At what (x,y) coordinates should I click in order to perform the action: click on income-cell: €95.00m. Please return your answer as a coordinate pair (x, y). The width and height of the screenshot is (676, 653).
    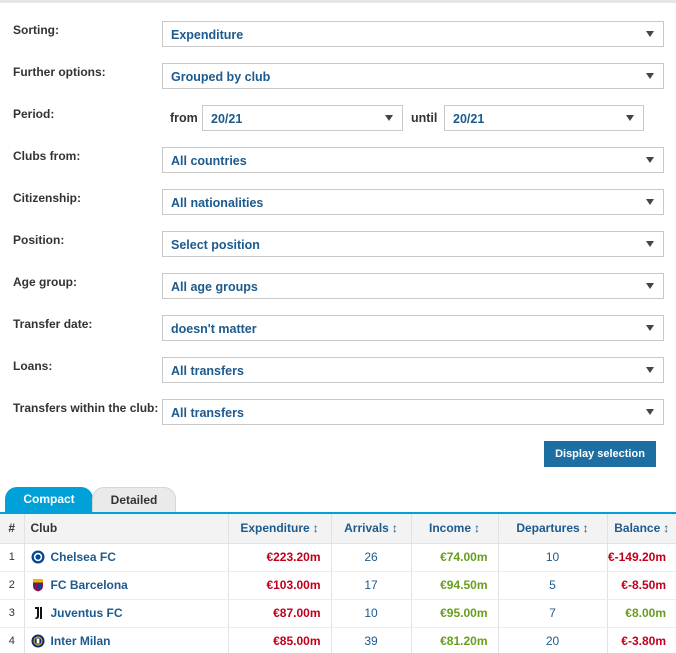
    Looking at the image, I should click on (454, 613).